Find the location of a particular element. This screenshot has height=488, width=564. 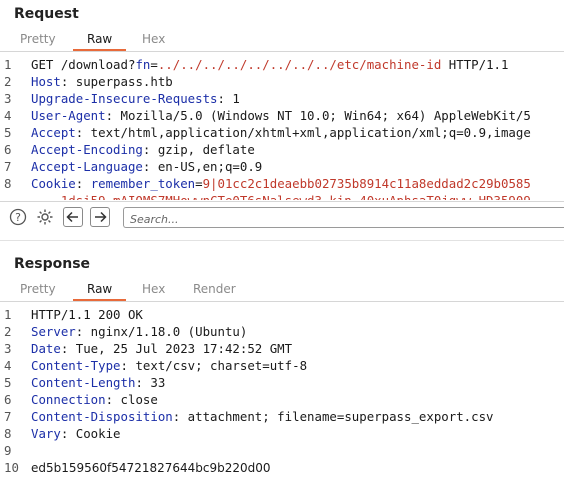

text-token: : nginx/1.18.0 (Ubuntu) is located at coordinates (161, 331).